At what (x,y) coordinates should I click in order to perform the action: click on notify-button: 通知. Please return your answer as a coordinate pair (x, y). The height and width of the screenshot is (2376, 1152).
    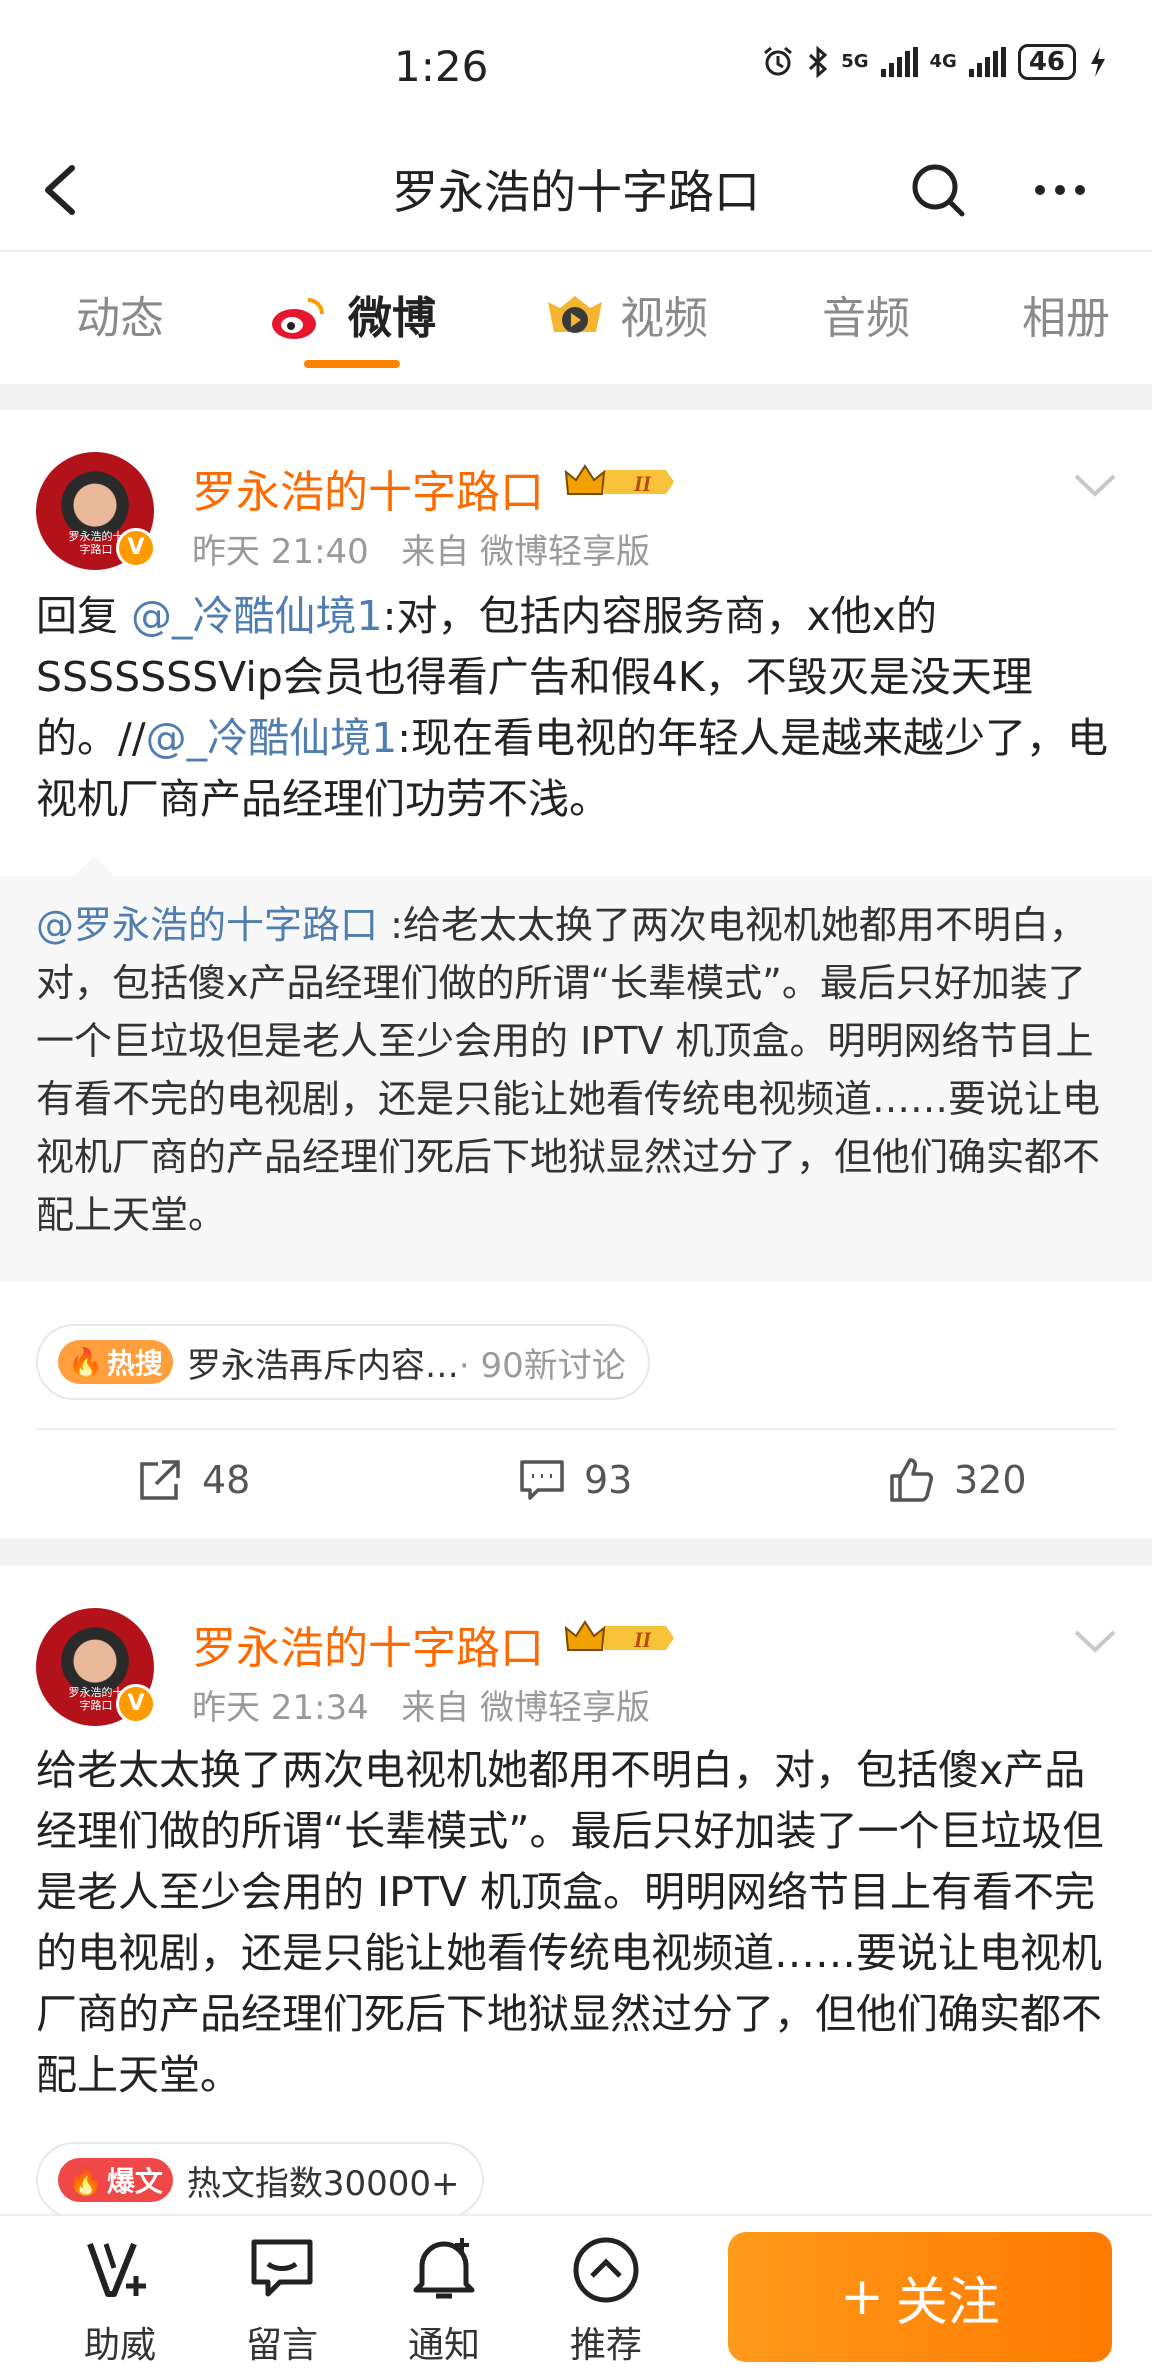
    Looking at the image, I should click on (444, 2301).